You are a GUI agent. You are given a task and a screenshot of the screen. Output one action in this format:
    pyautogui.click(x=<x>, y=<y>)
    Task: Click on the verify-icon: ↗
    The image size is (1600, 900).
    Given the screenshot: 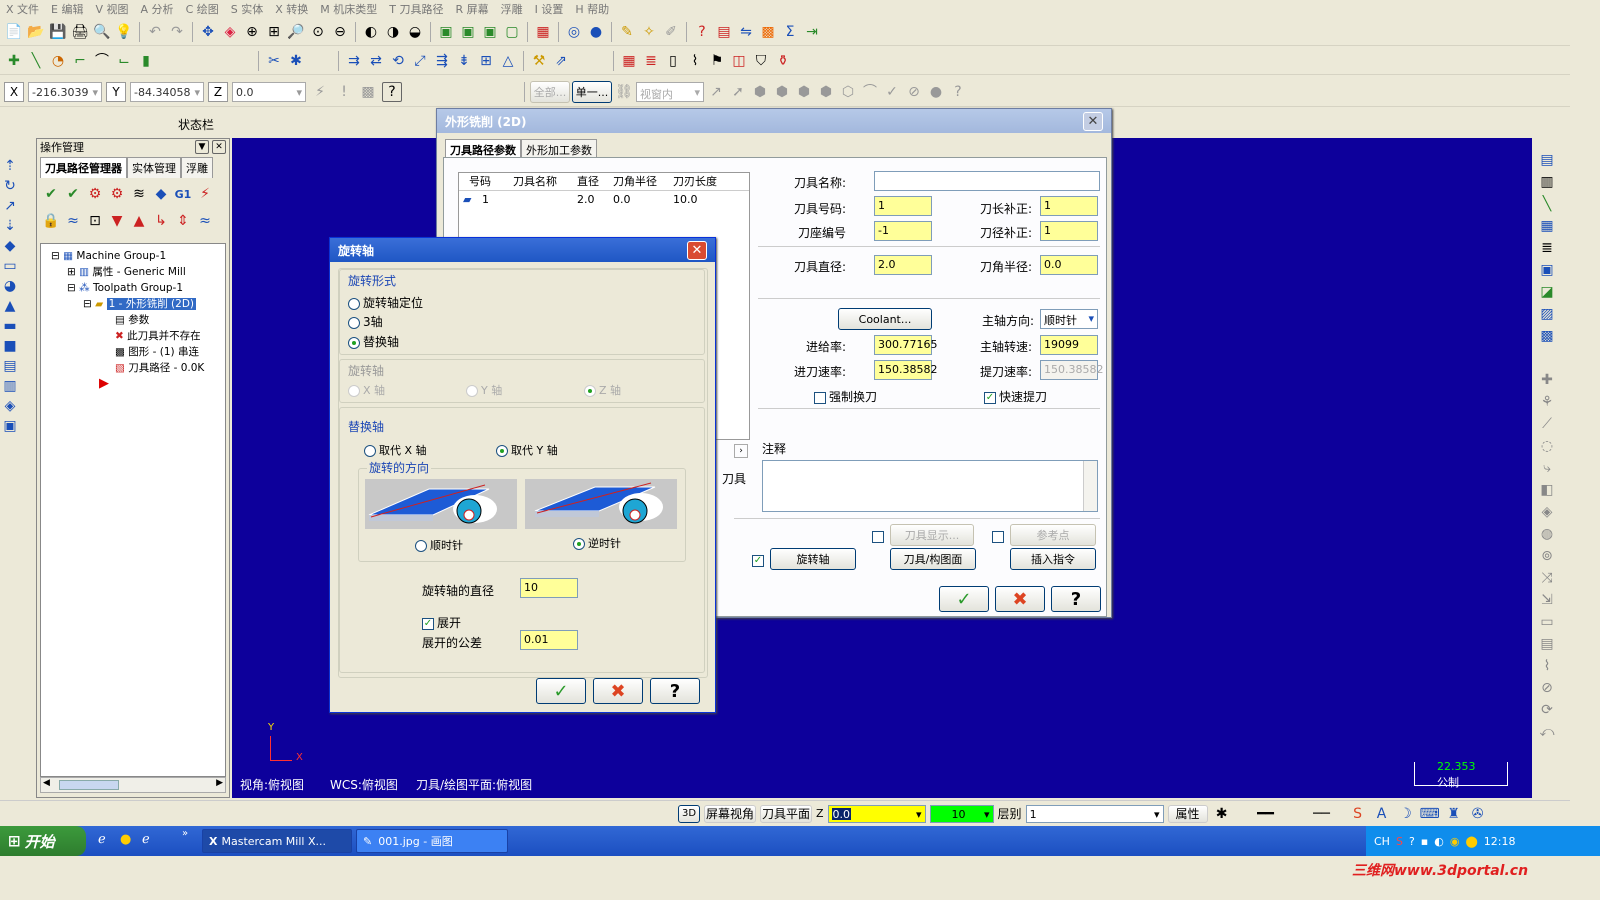 What is the action you would take?
    pyautogui.click(x=716, y=92)
    